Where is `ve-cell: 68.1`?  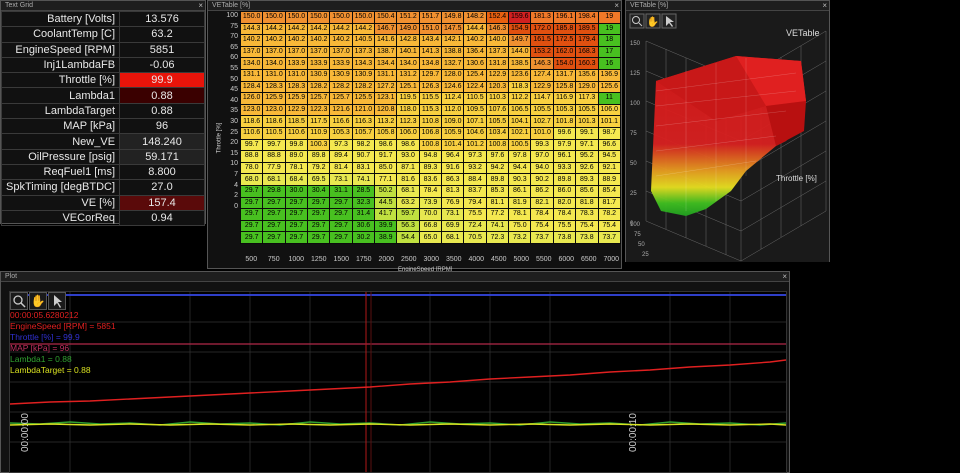
ve-cell: 68.1 is located at coordinates (274, 179).